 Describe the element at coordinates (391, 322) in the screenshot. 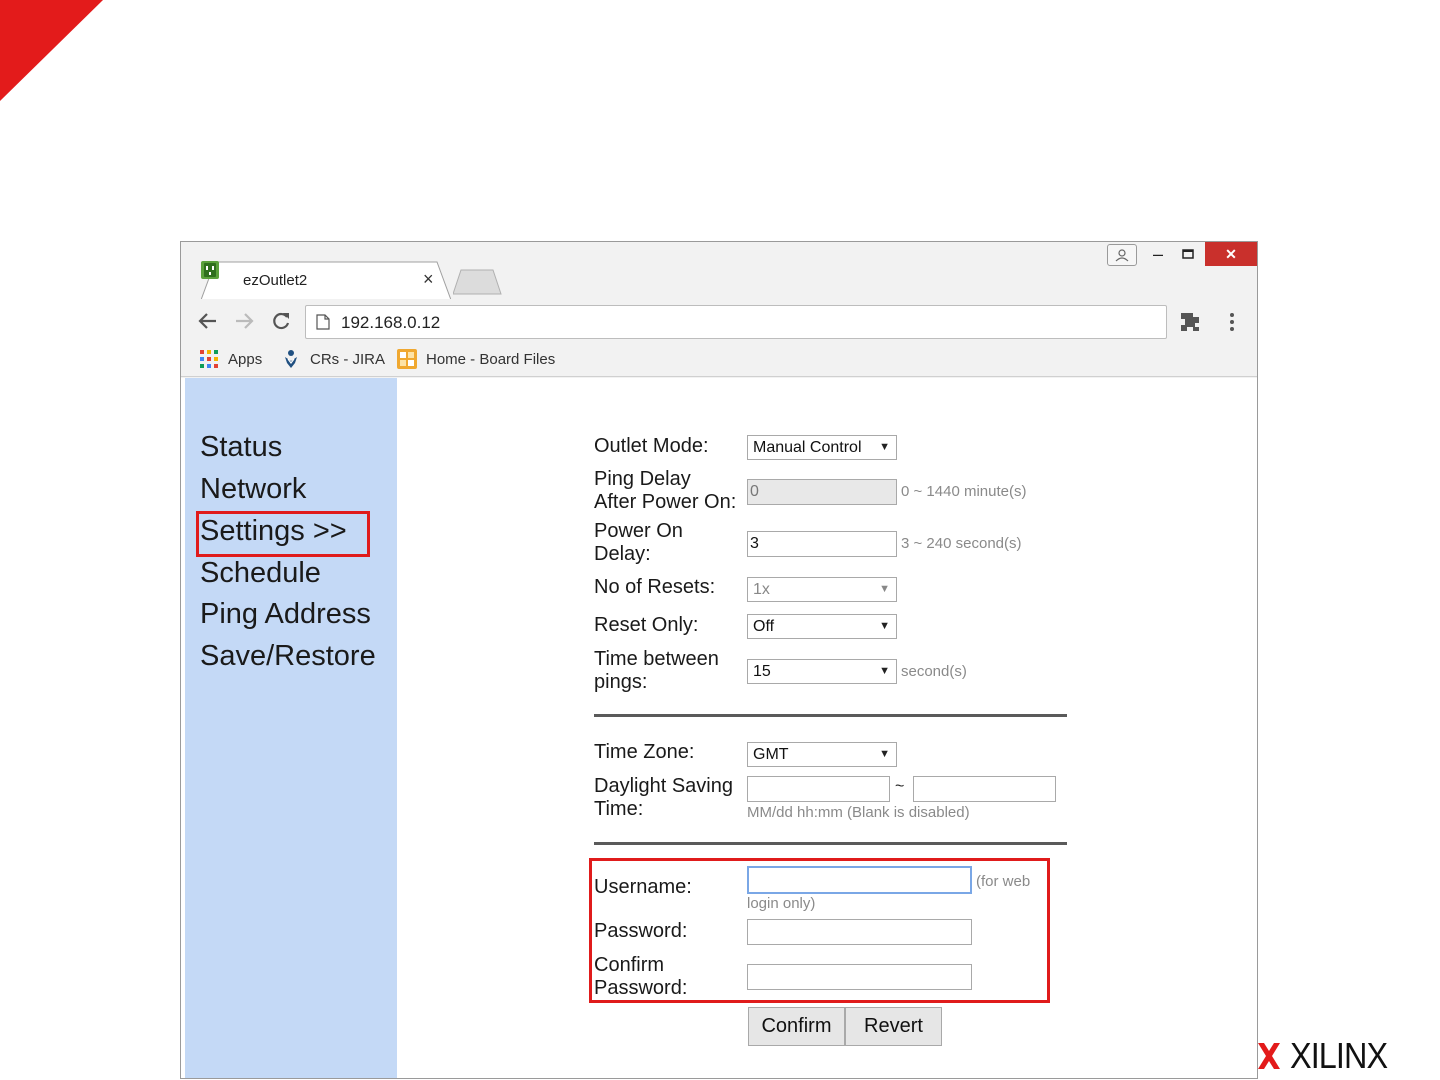

I see `url-text: 192.168.0.12` at that location.